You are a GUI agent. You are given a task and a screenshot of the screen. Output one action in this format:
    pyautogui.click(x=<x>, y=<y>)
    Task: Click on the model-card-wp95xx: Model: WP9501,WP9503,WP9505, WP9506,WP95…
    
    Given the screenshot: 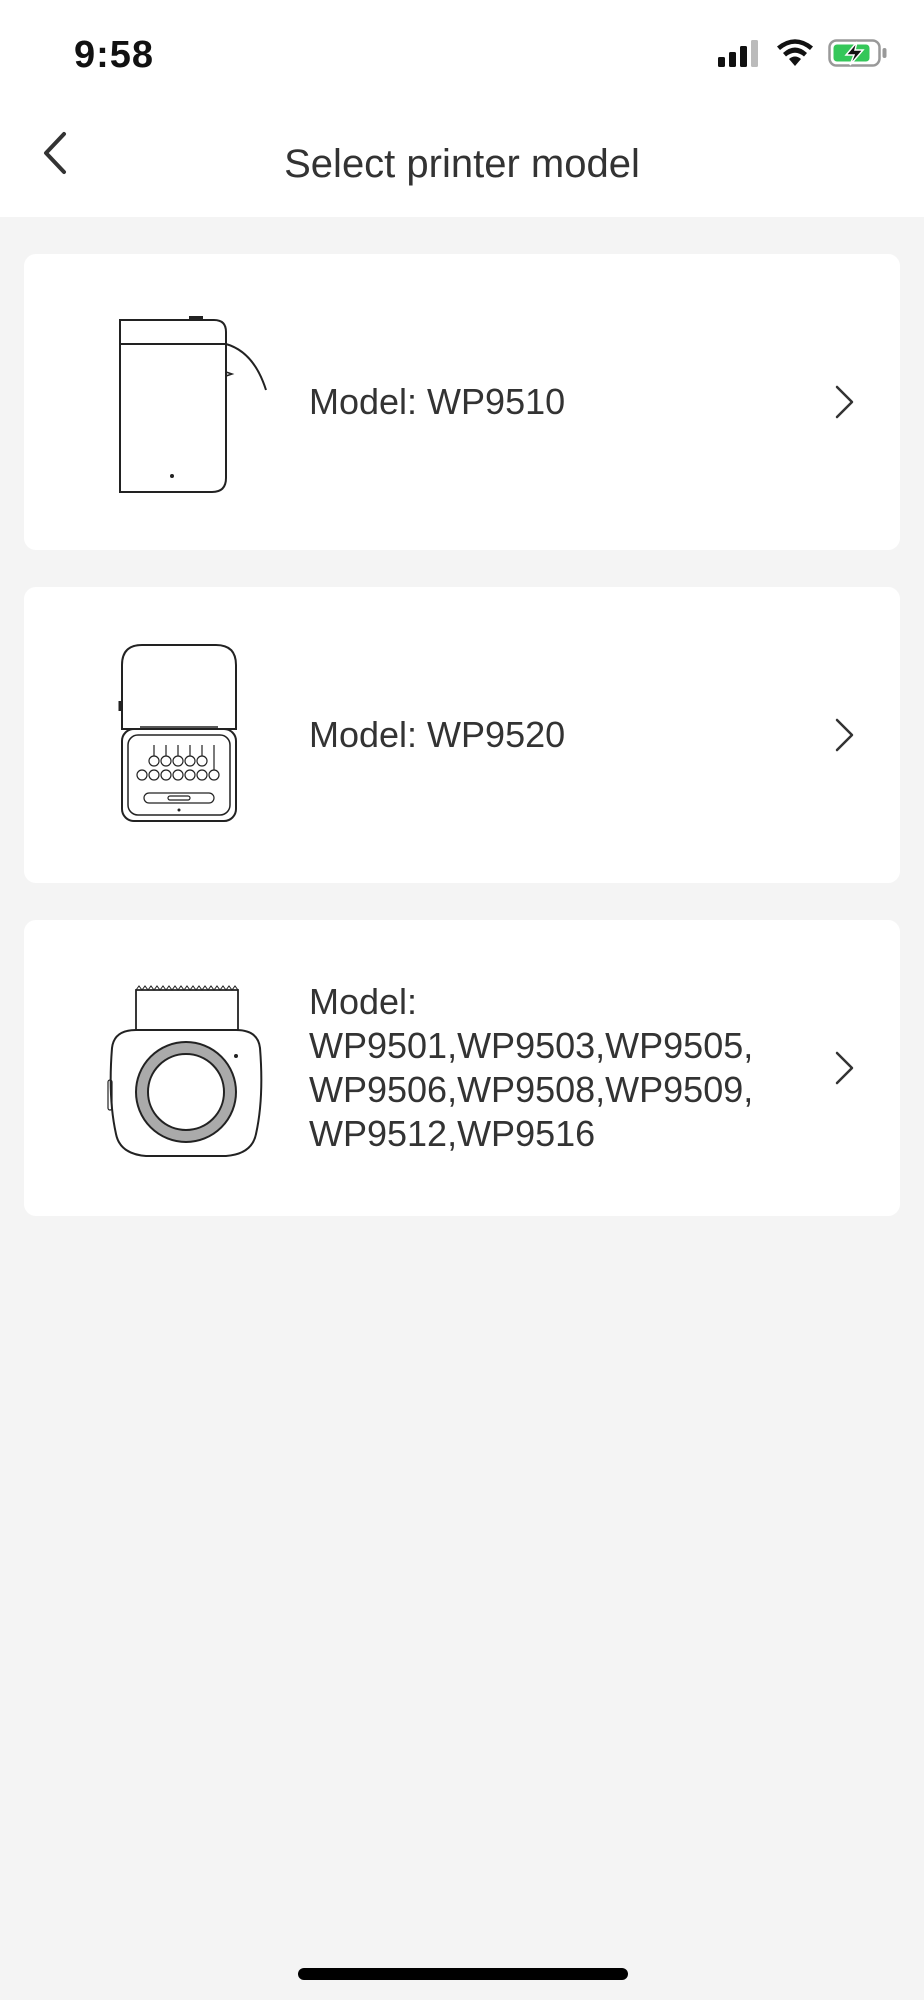 What is the action you would take?
    pyautogui.click(x=462, y=1068)
    